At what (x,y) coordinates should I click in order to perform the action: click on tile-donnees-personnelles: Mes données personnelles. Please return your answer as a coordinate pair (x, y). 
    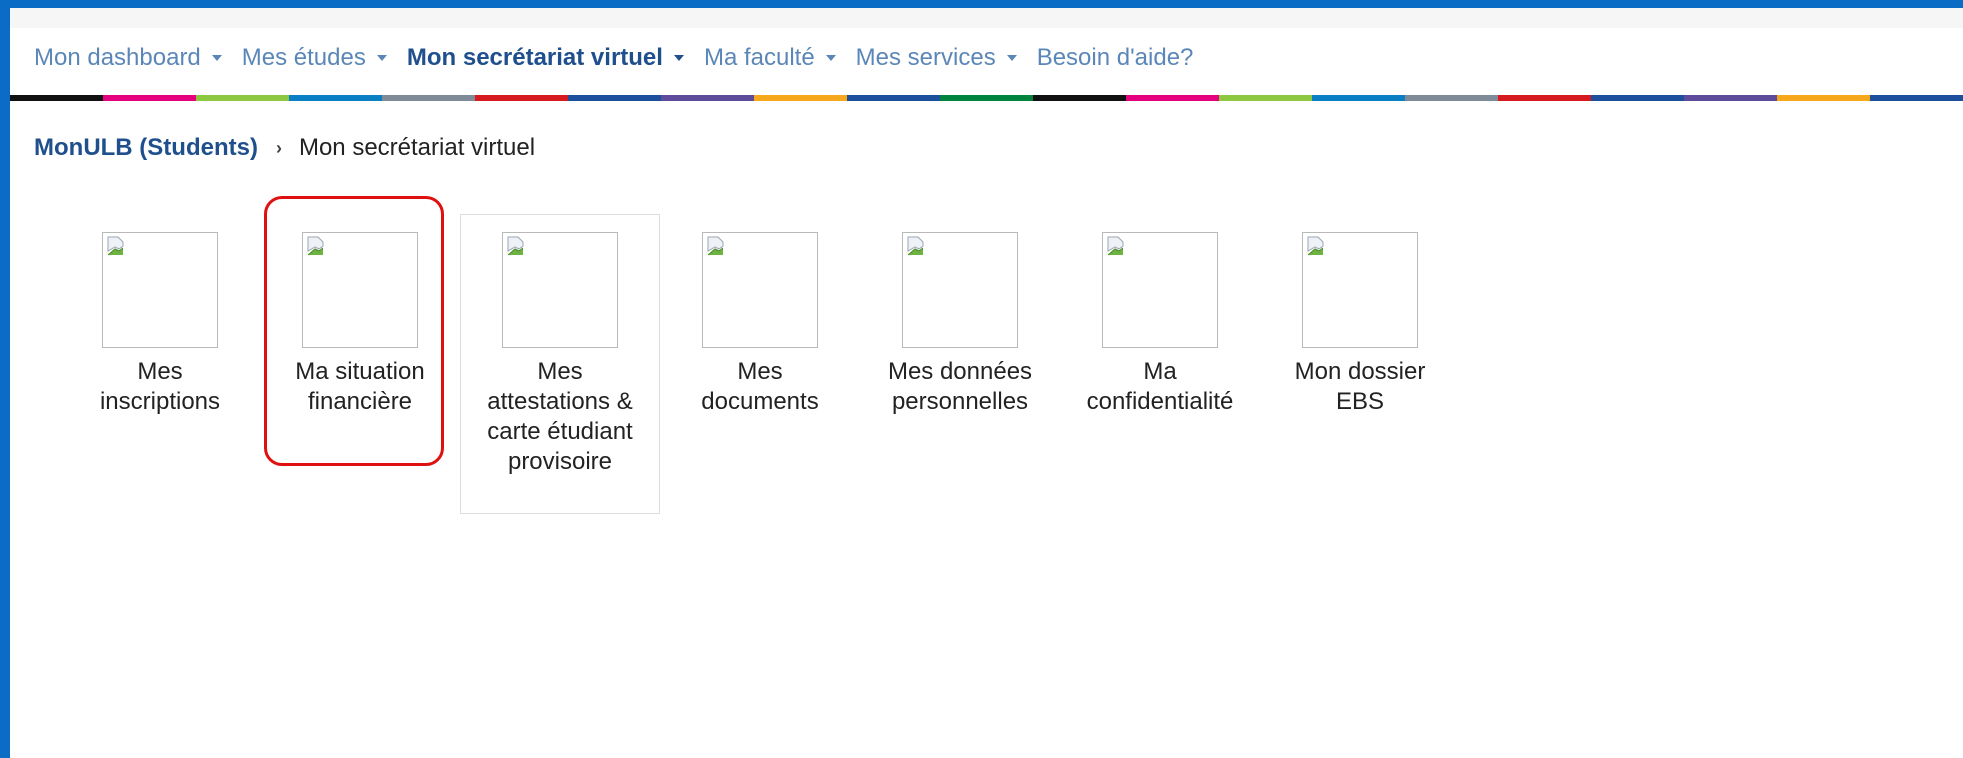
    Looking at the image, I should click on (960, 364).